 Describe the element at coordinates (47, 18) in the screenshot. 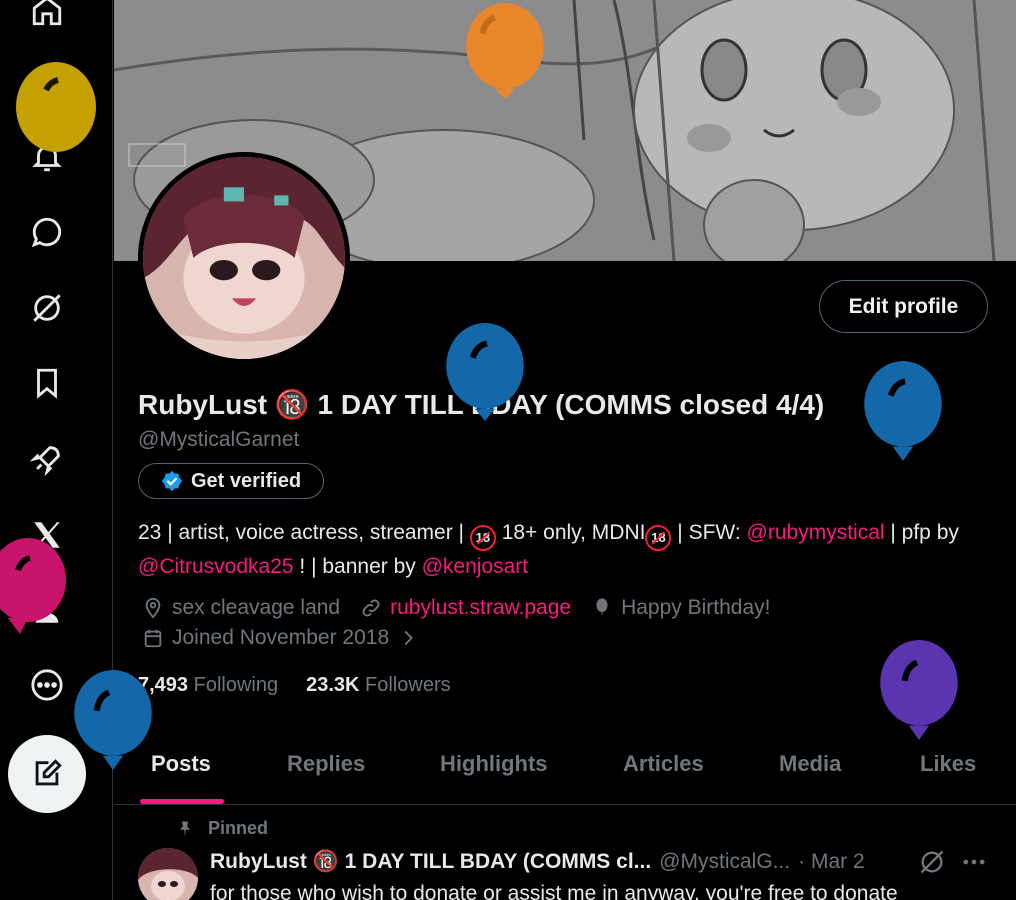

I see `home-icon` at that location.